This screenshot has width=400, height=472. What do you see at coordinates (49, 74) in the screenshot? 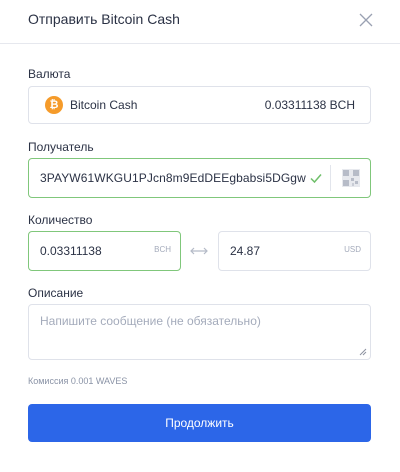
I see `currency-label: Валюта` at bounding box center [49, 74].